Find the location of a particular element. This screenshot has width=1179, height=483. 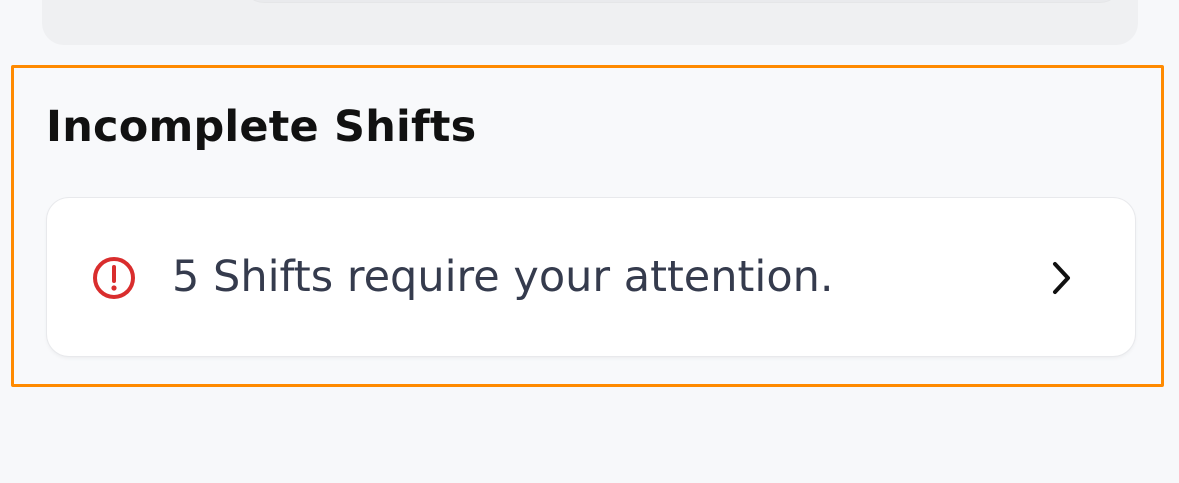

notice-text: 5 Shifts require your attention. is located at coordinates (503, 277).